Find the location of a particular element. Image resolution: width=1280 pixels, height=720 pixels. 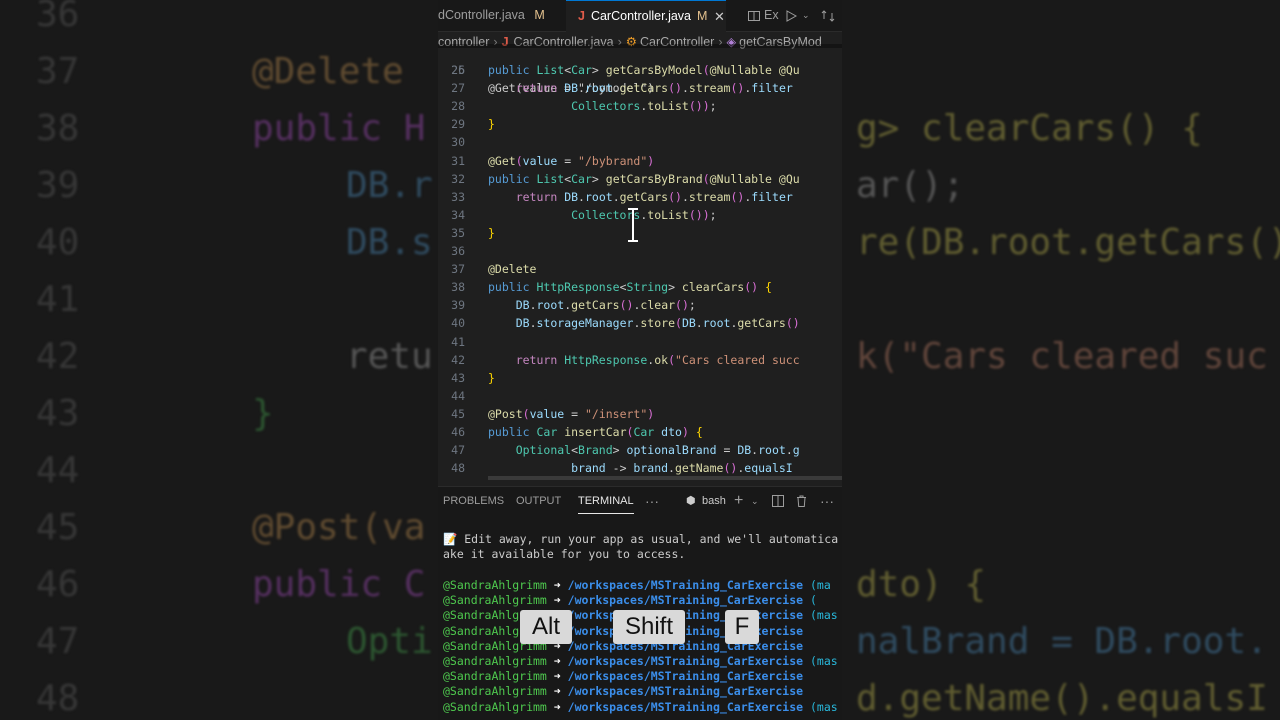

code-text: @Post(value = "/insert") is located at coordinates (571, 413).